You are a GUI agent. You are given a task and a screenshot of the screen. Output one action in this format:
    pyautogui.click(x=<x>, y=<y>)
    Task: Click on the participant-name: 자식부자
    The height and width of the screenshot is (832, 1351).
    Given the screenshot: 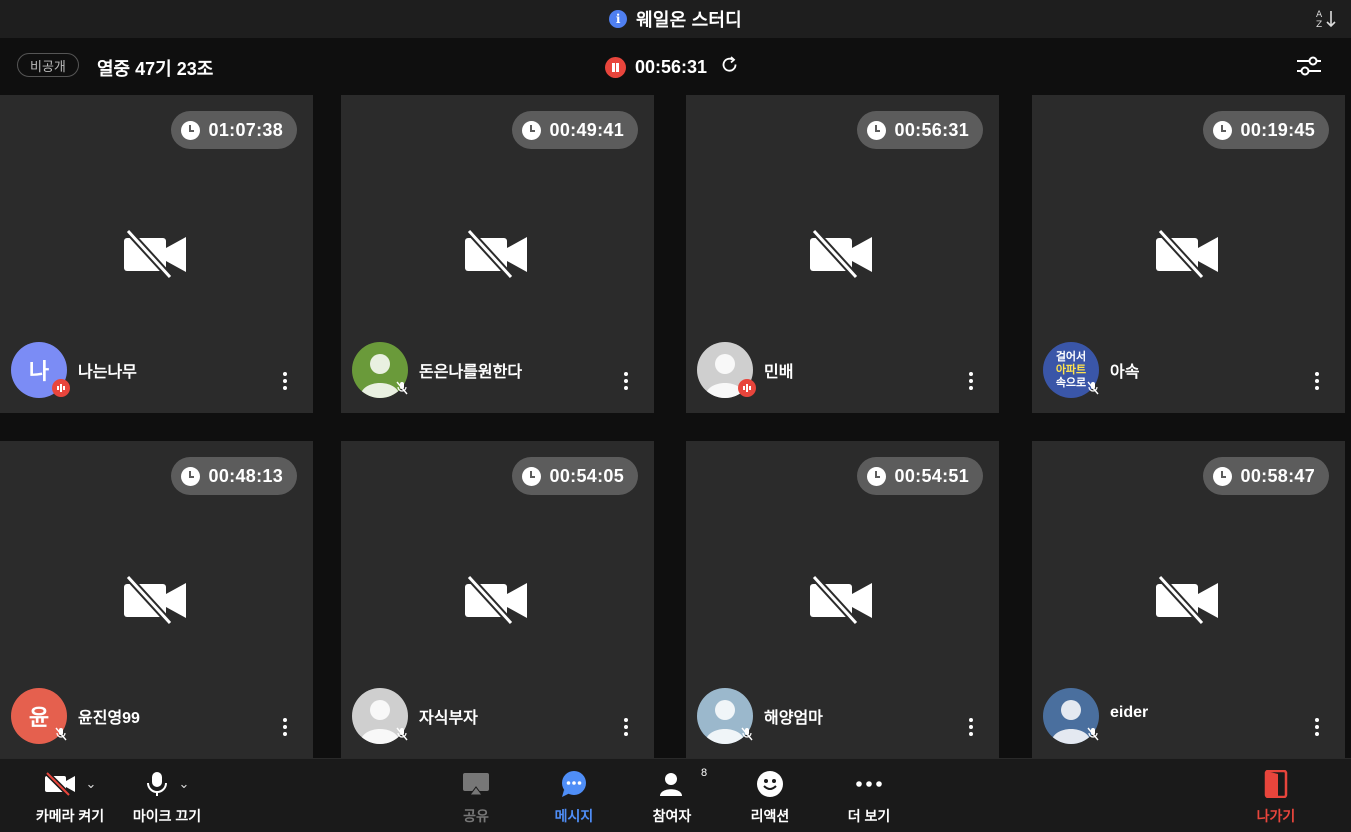 What is the action you would take?
    pyautogui.click(x=448, y=718)
    